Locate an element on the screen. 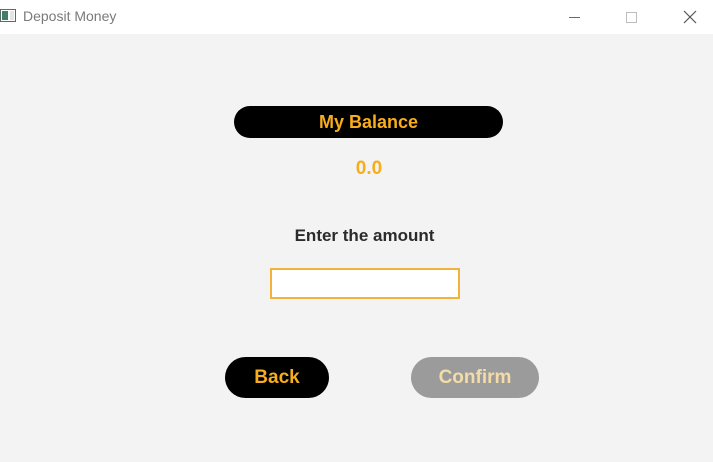 This screenshot has width=713, height=462. maximize-icon is located at coordinates (631, 17).